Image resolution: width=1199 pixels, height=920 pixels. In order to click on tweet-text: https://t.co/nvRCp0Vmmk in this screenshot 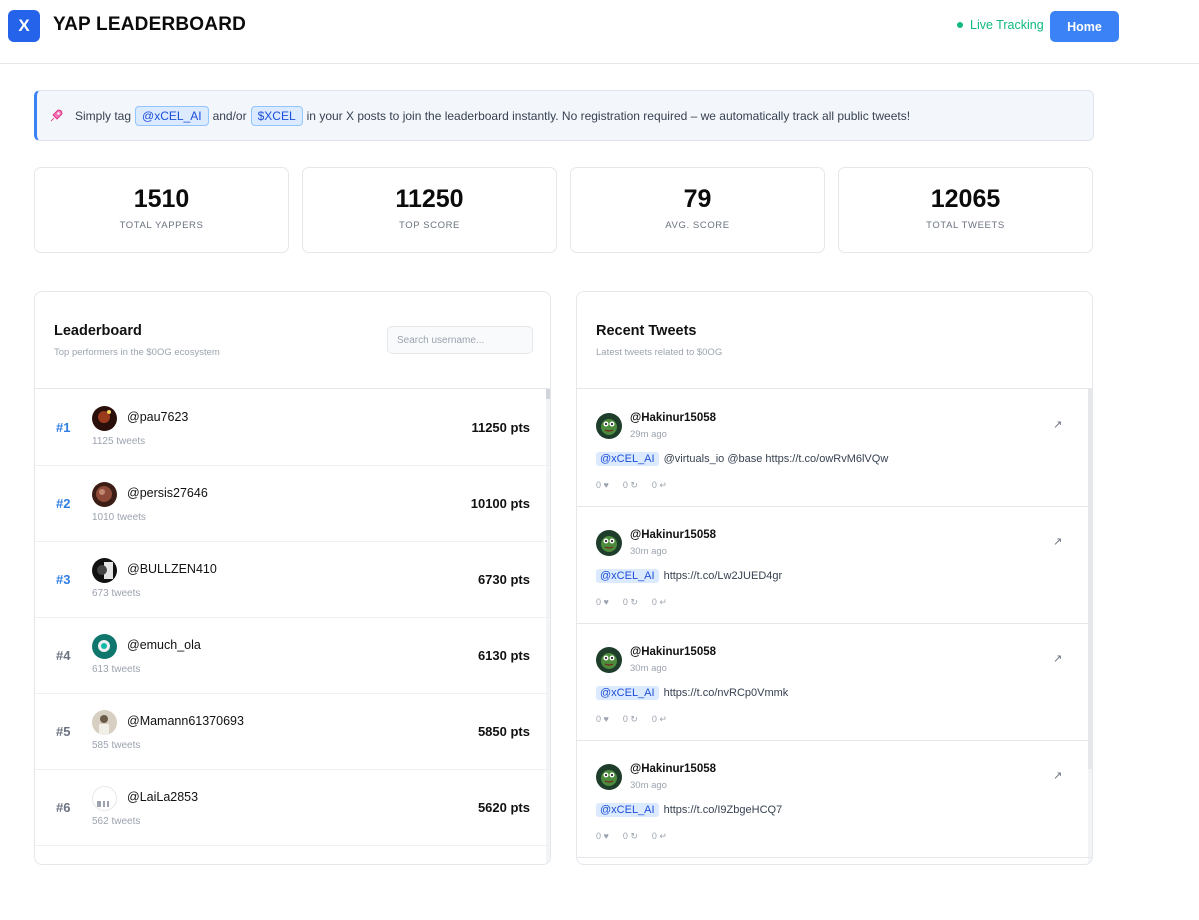, I will do `click(726, 693)`.